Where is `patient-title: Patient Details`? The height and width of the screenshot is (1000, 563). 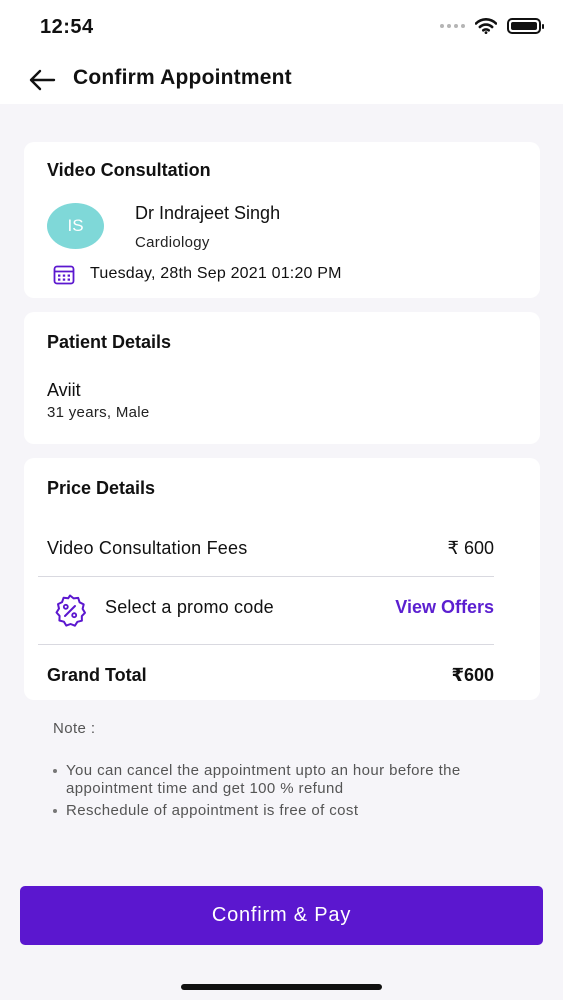 patient-title: Patient Details is located at coordinates (109, 342).